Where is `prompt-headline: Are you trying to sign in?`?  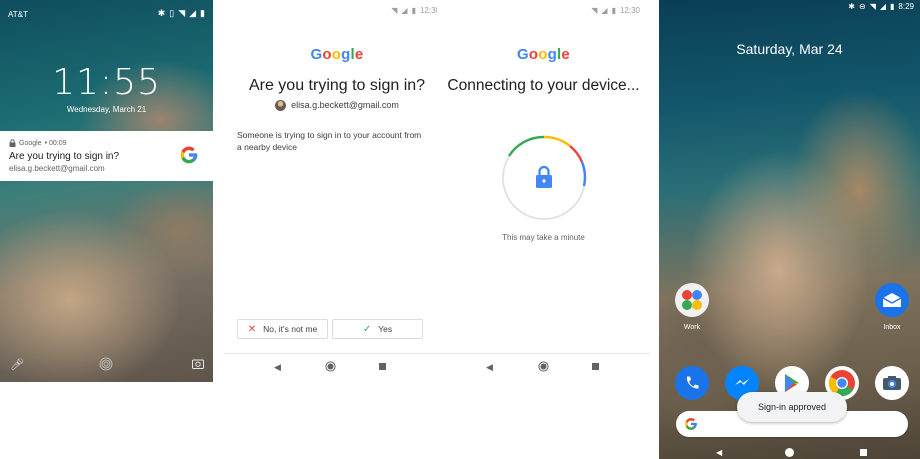 prompt-headline: Are you trying to sign in? is located at coordinates (337, 85).